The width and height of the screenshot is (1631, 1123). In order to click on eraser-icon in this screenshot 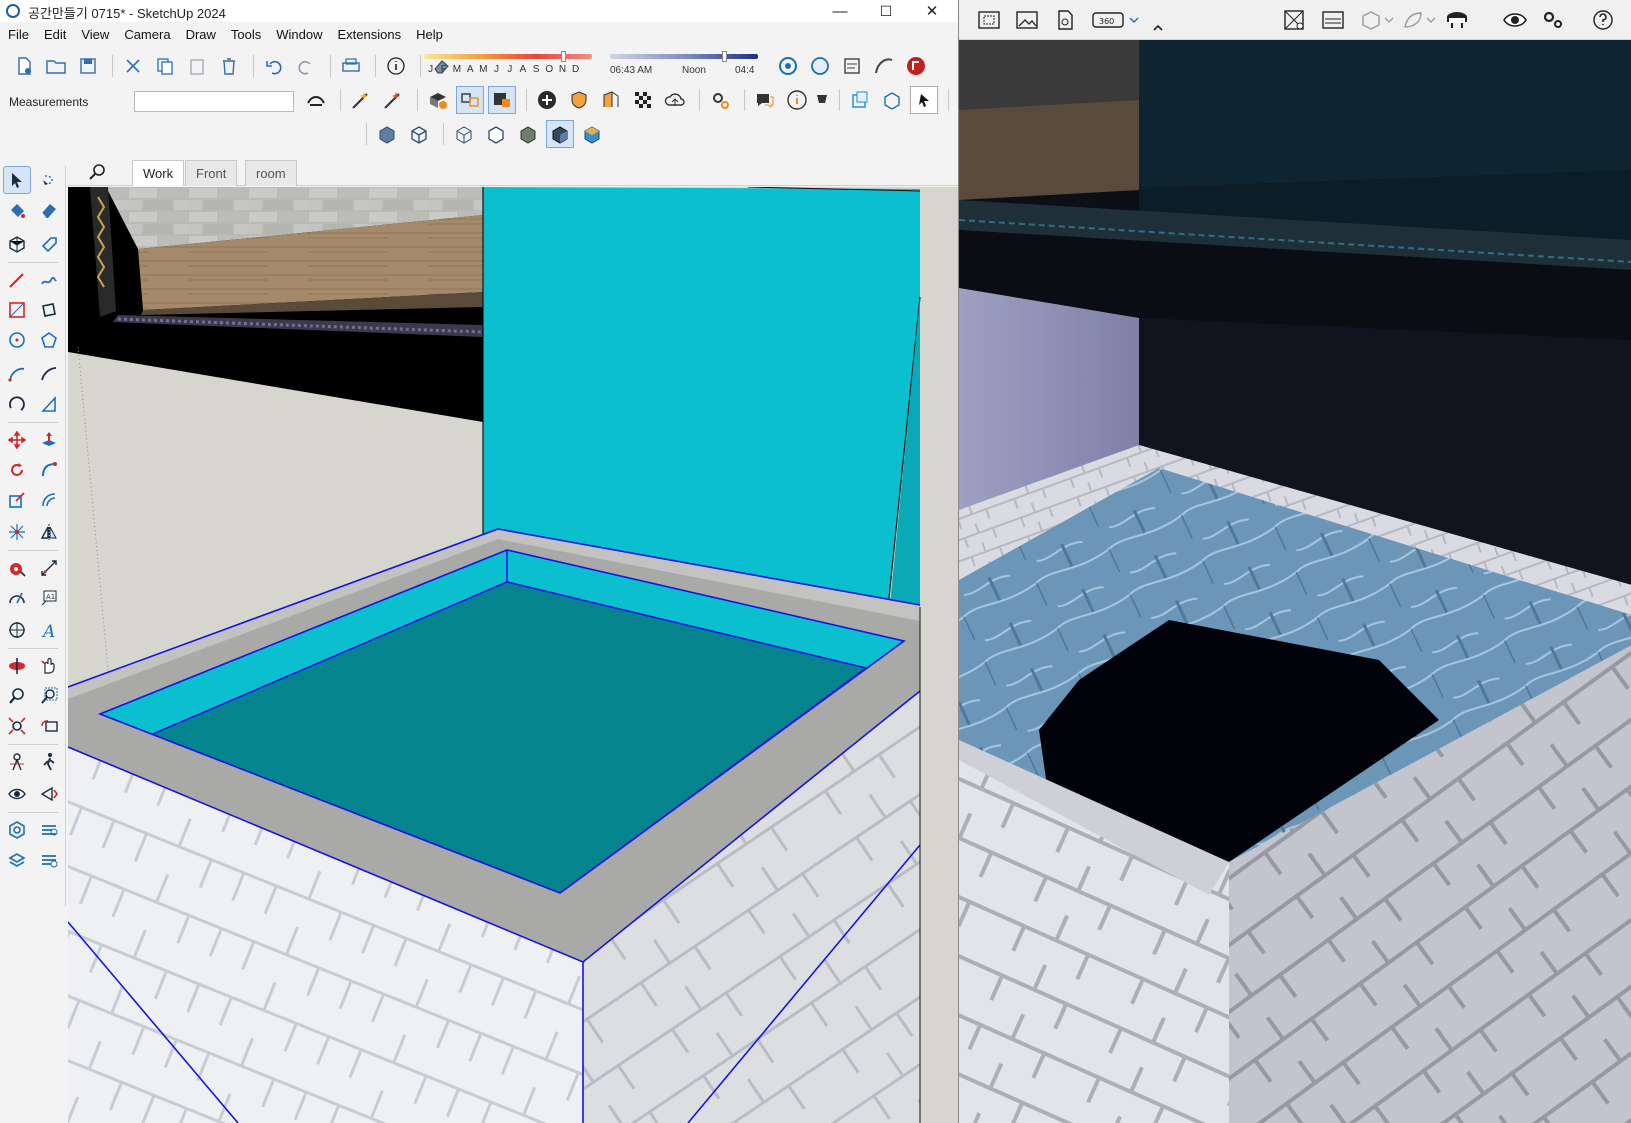, I will do `click(49, 210)`.